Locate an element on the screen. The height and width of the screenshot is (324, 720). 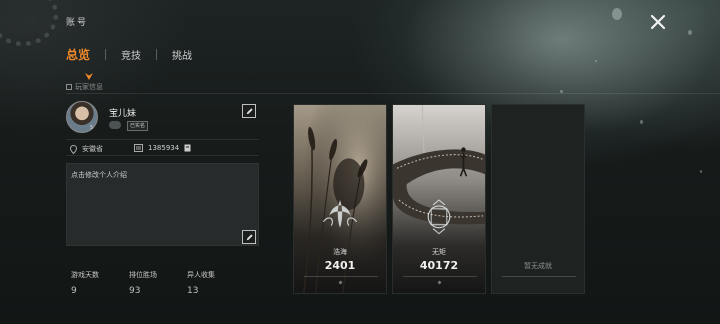
section-square-icon is located at coordinates (69, 87).